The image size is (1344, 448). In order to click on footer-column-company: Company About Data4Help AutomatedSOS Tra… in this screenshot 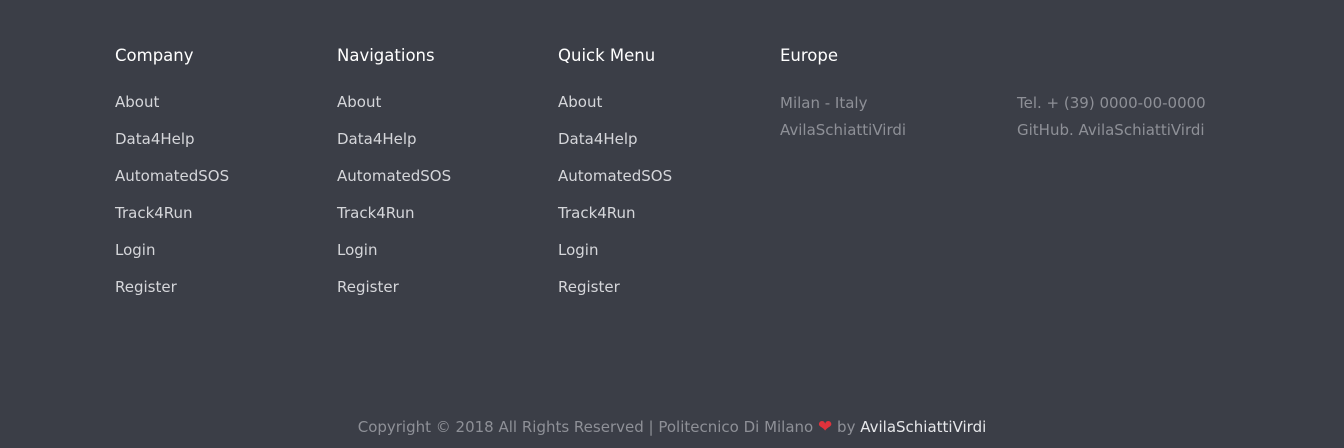, I will do `click(172, 179)`.